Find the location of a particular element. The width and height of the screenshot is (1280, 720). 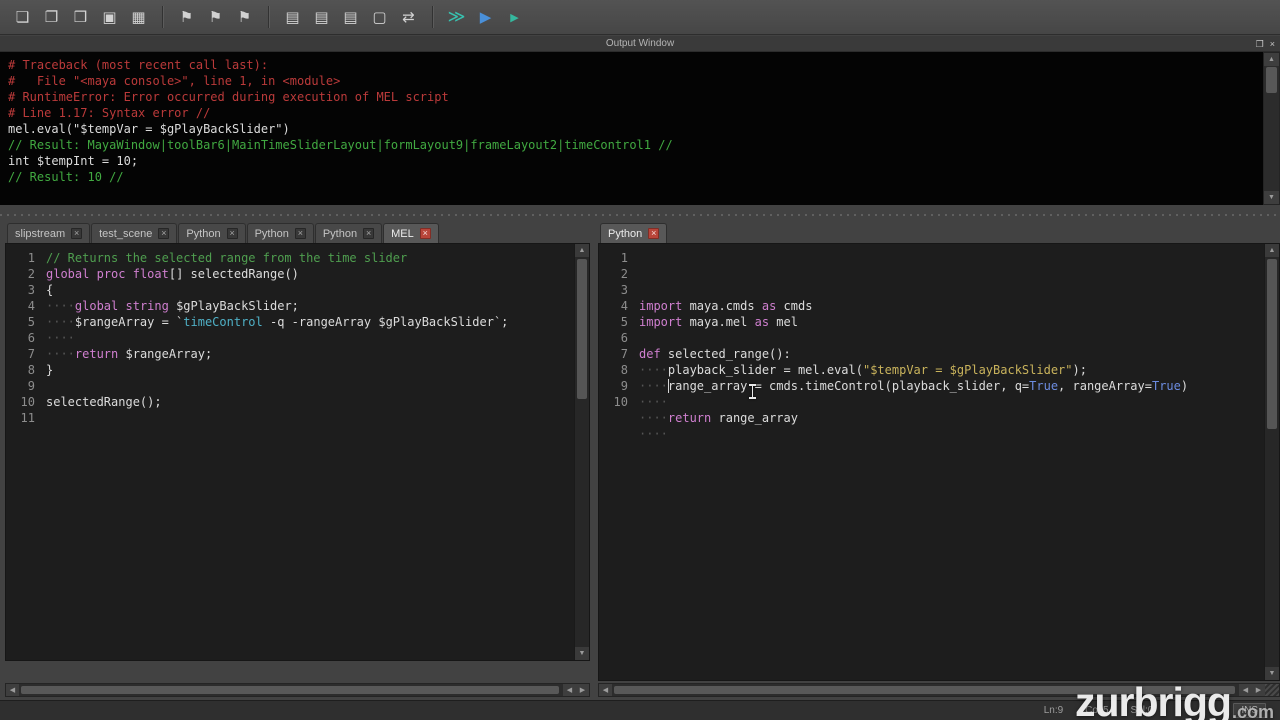

left-editor-hscrollbar: ◀ ◀ ▶ is located at coordinates (297, 690).